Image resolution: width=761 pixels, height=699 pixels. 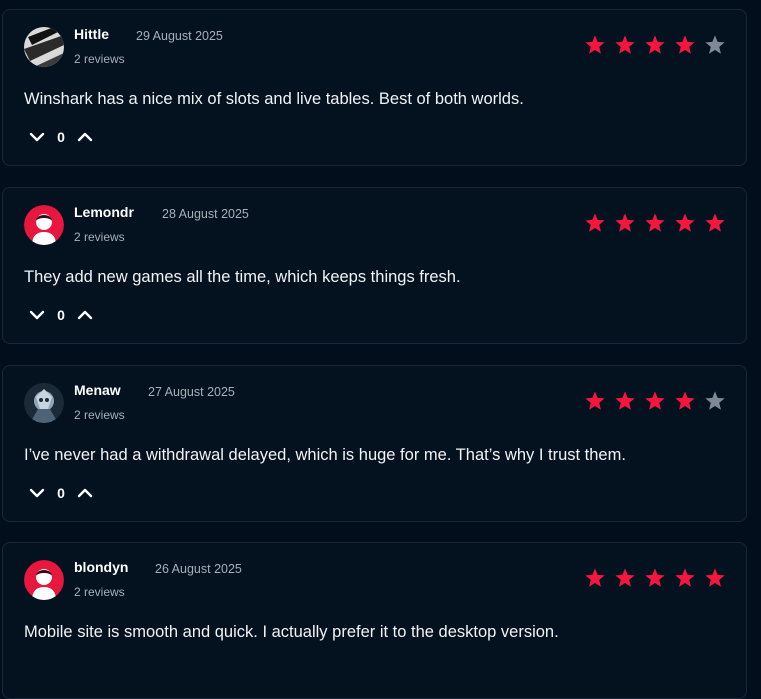 I want to click on review-date: 29 August 2025, so click(x=179, y=36).